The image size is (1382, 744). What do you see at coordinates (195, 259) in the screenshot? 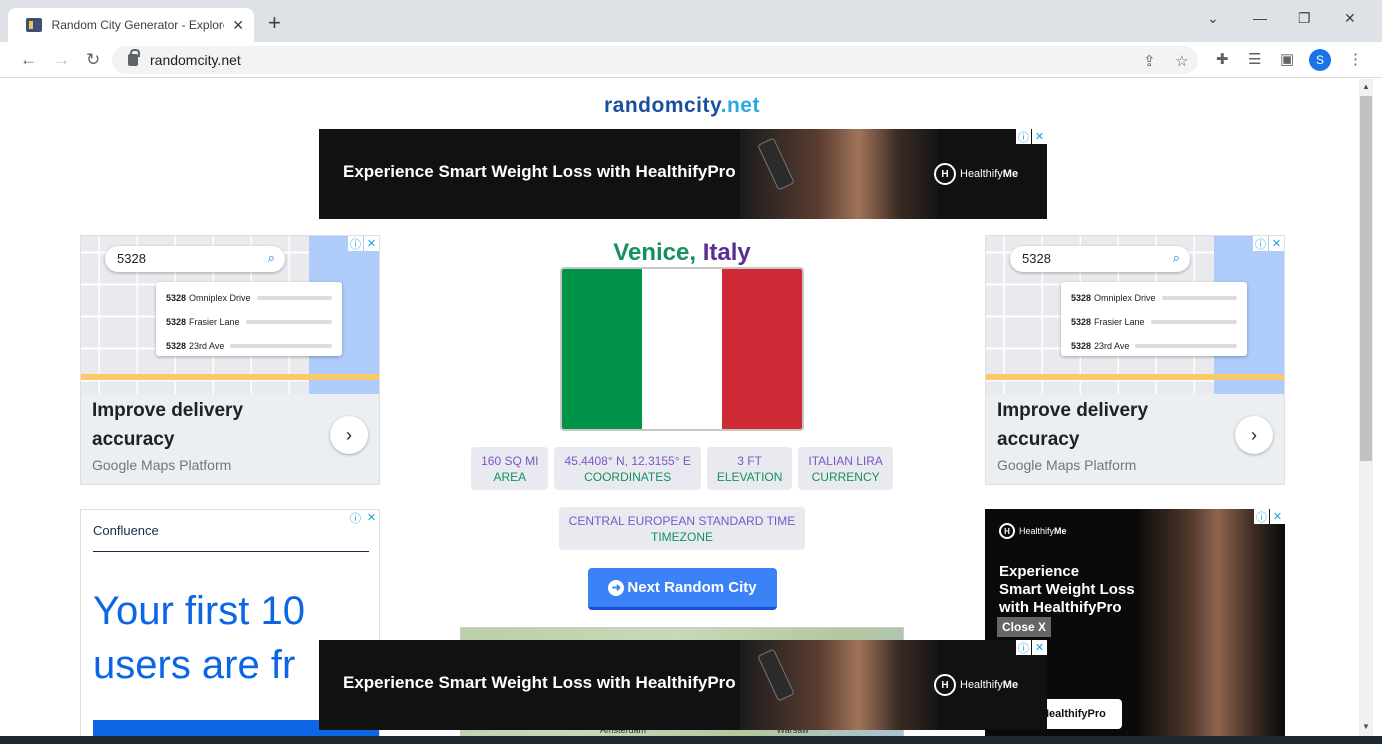
I see `ad-search-input: 5328 ⌕` at bounding box center [195, 259].